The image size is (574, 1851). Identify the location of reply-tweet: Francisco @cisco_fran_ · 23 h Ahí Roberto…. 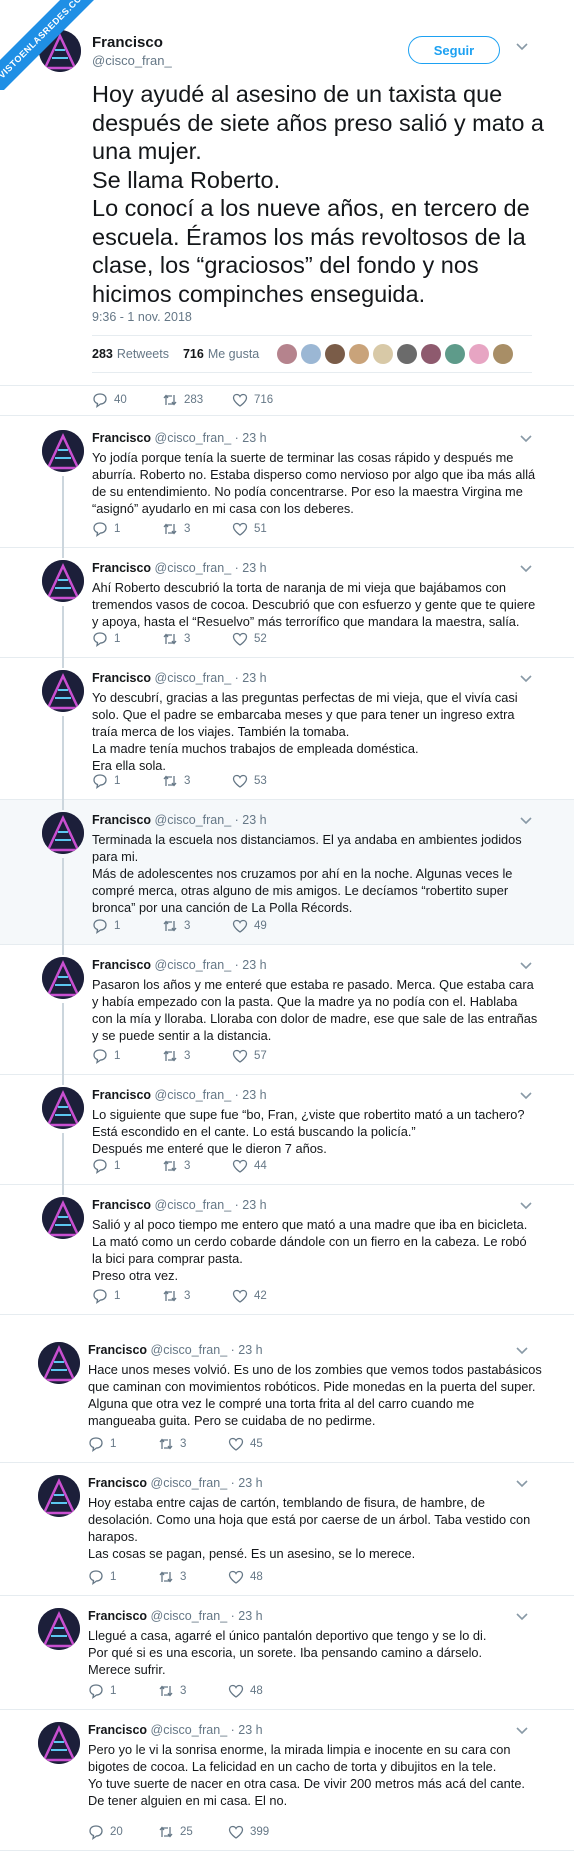
(287, 603).